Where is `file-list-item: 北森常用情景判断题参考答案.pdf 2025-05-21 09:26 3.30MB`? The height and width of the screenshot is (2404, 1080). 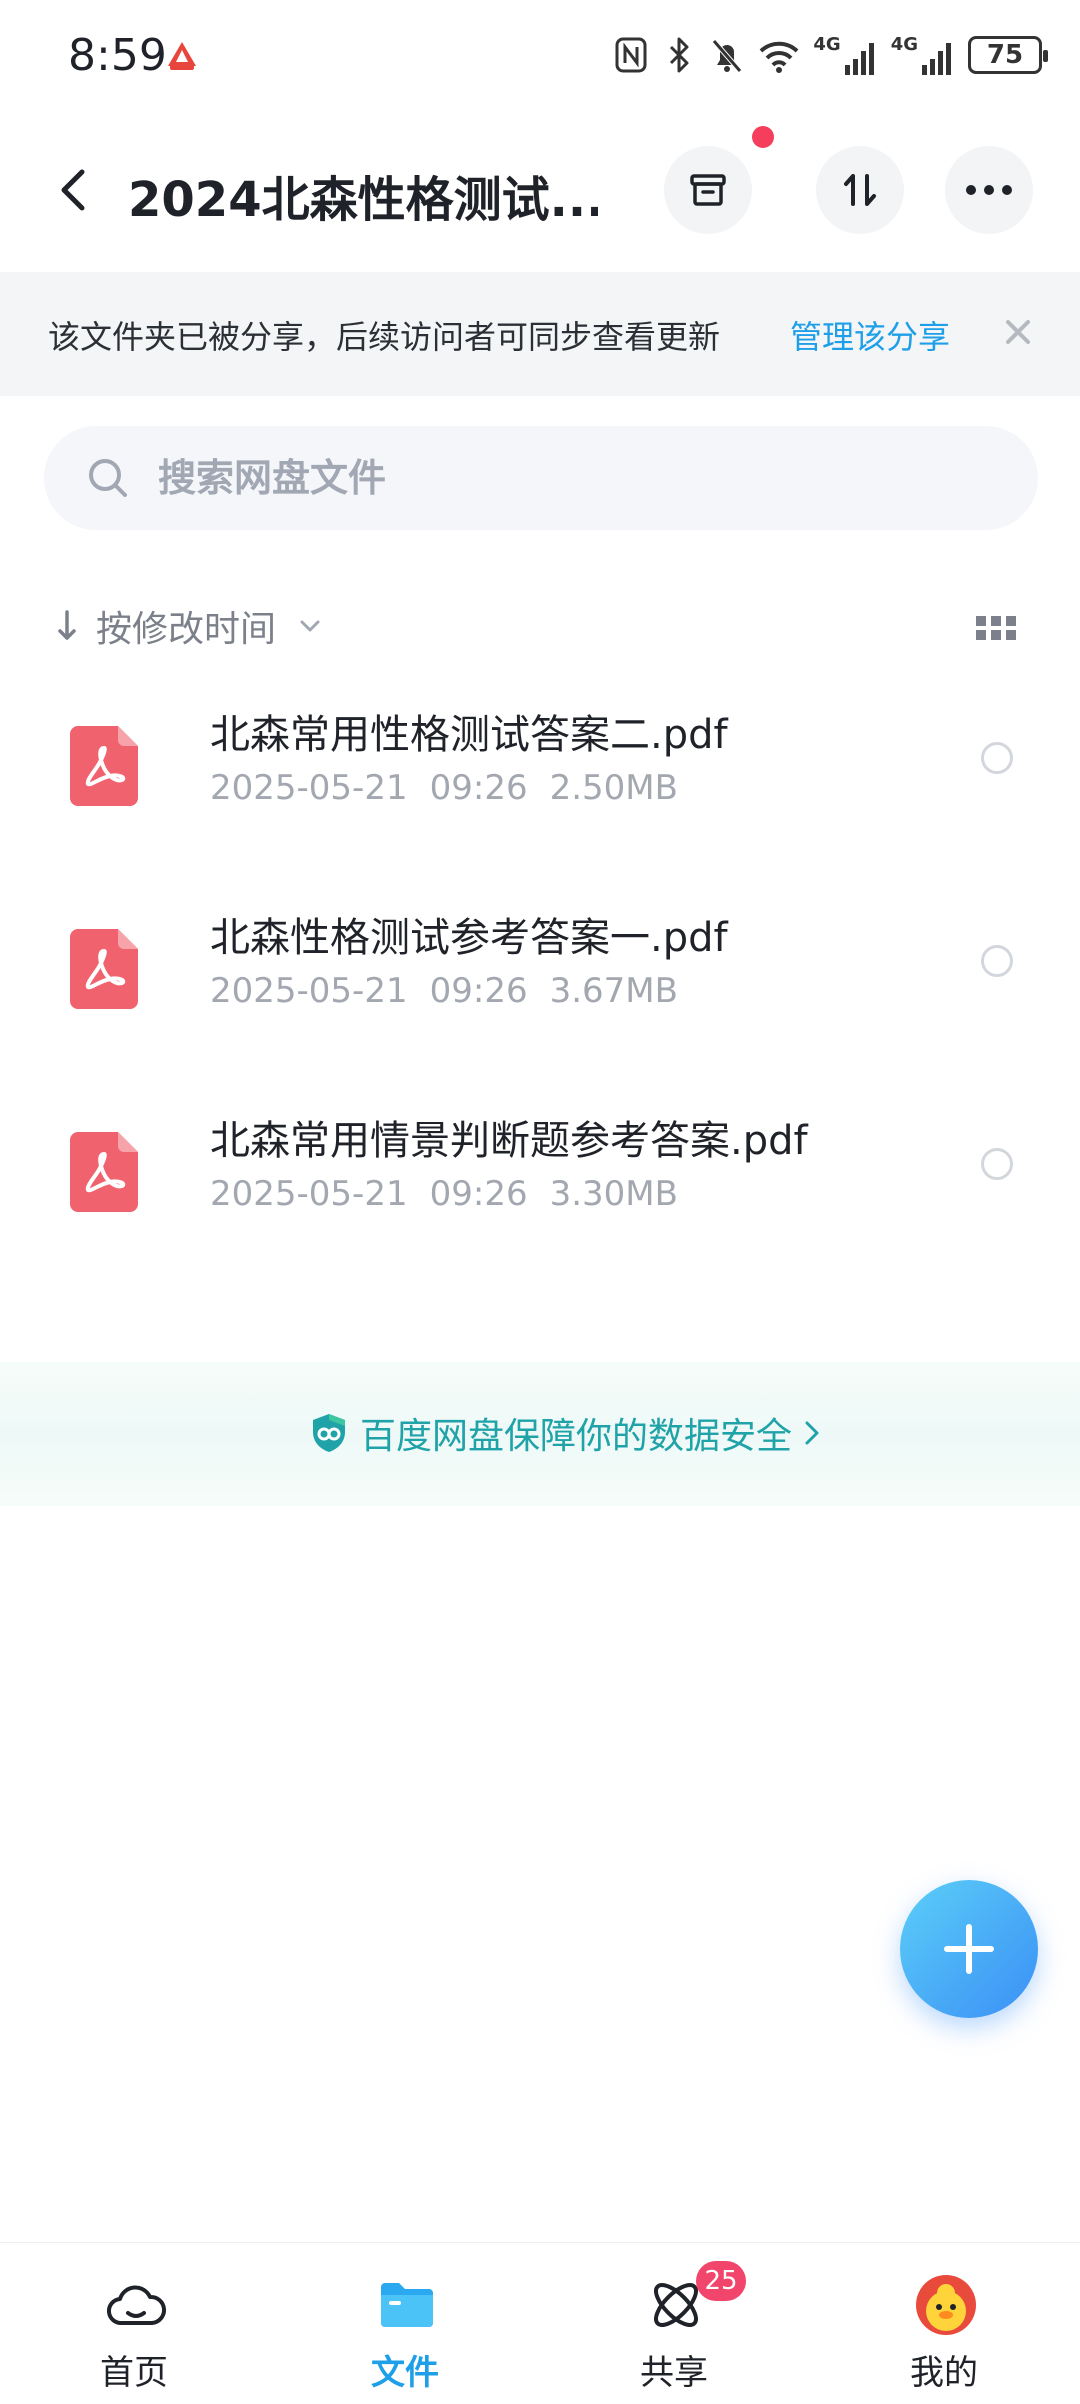 file-list-item: 北森常用情景判断题参考答案.pdf 2025-05-21 09:26 3.30MB is located at coordinates (540, 1186).